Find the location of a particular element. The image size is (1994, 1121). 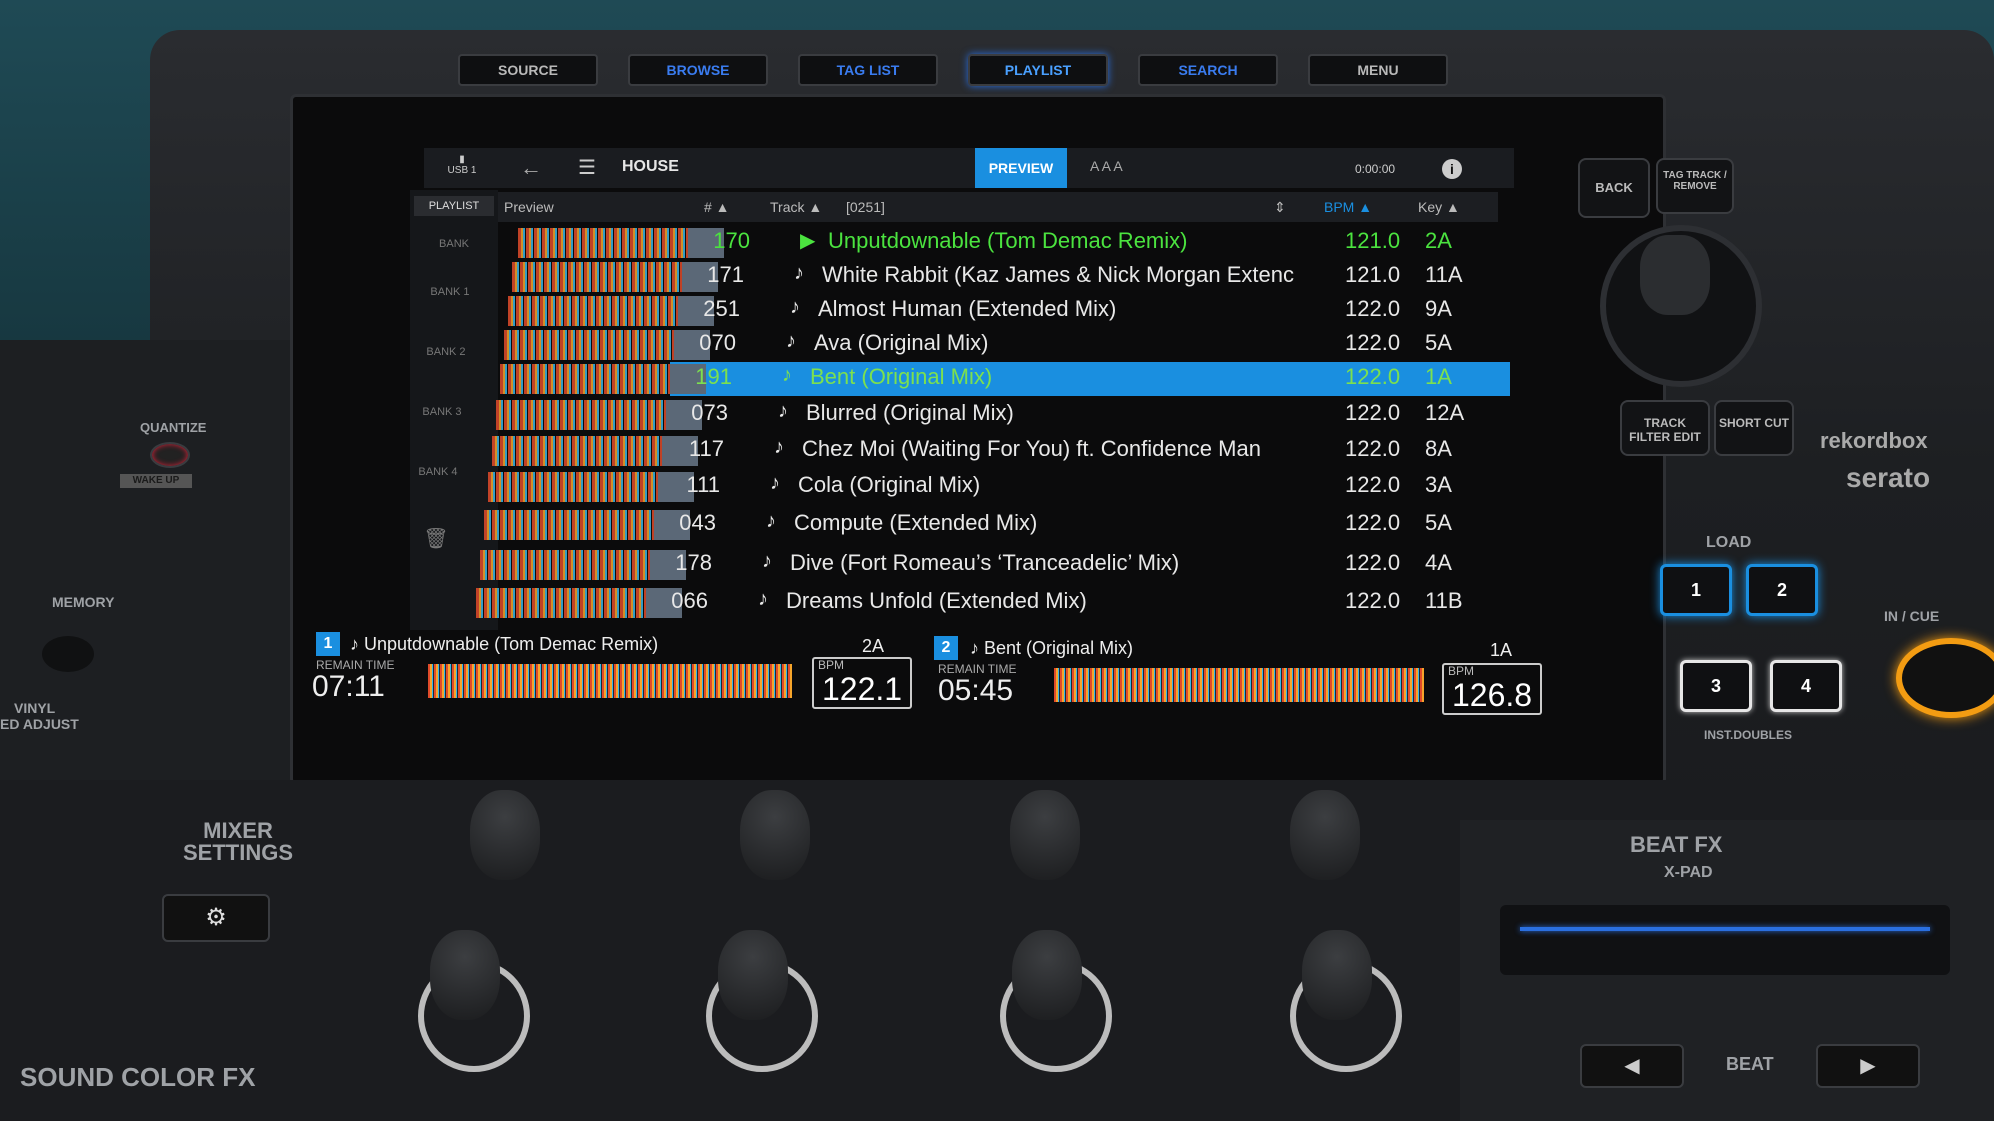

track-number: 171 is located at coordinates (725, 274).